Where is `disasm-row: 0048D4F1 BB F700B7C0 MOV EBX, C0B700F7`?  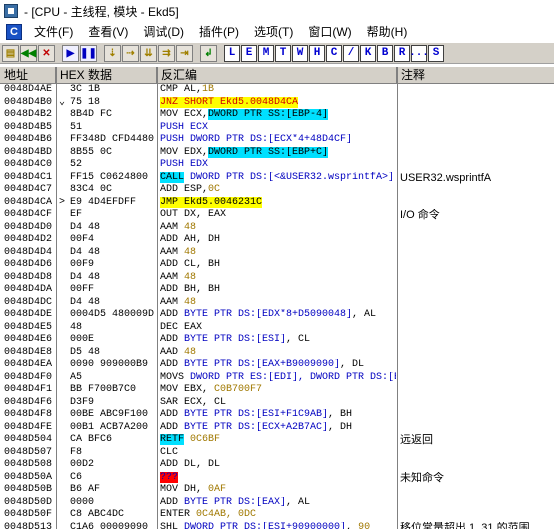
disasm-row: 0048D4F1 BB F700B7C0 MOV EBX, C0B700F7 is located at coordinates (277, 390).